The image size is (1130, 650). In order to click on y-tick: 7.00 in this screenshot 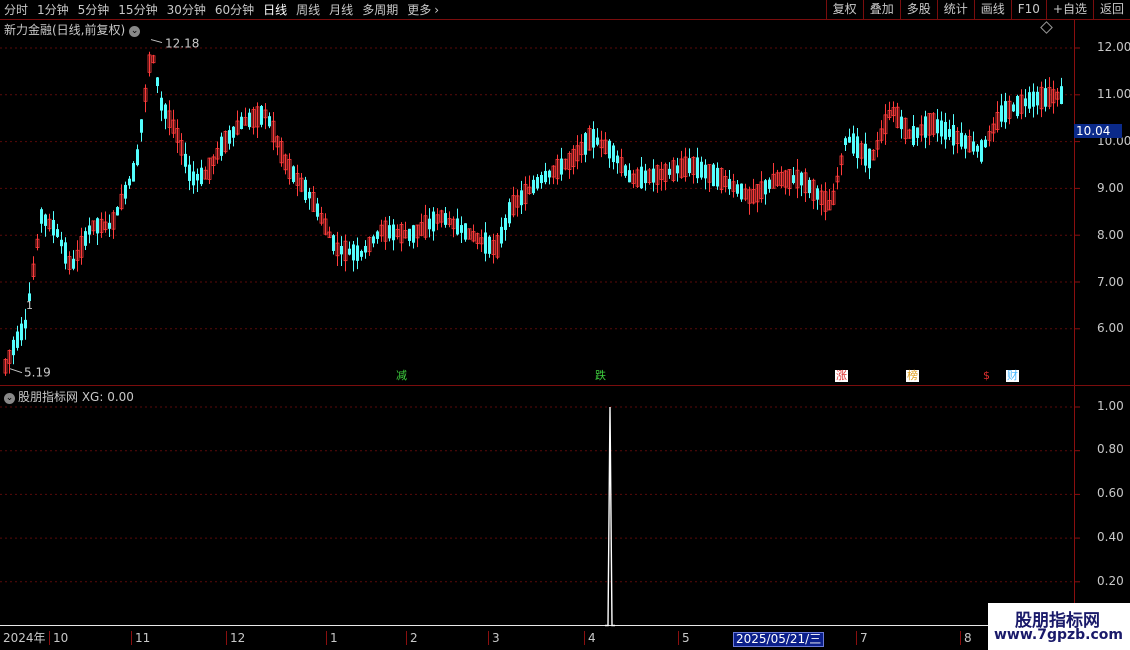, I will do `click(1110, 282)`.